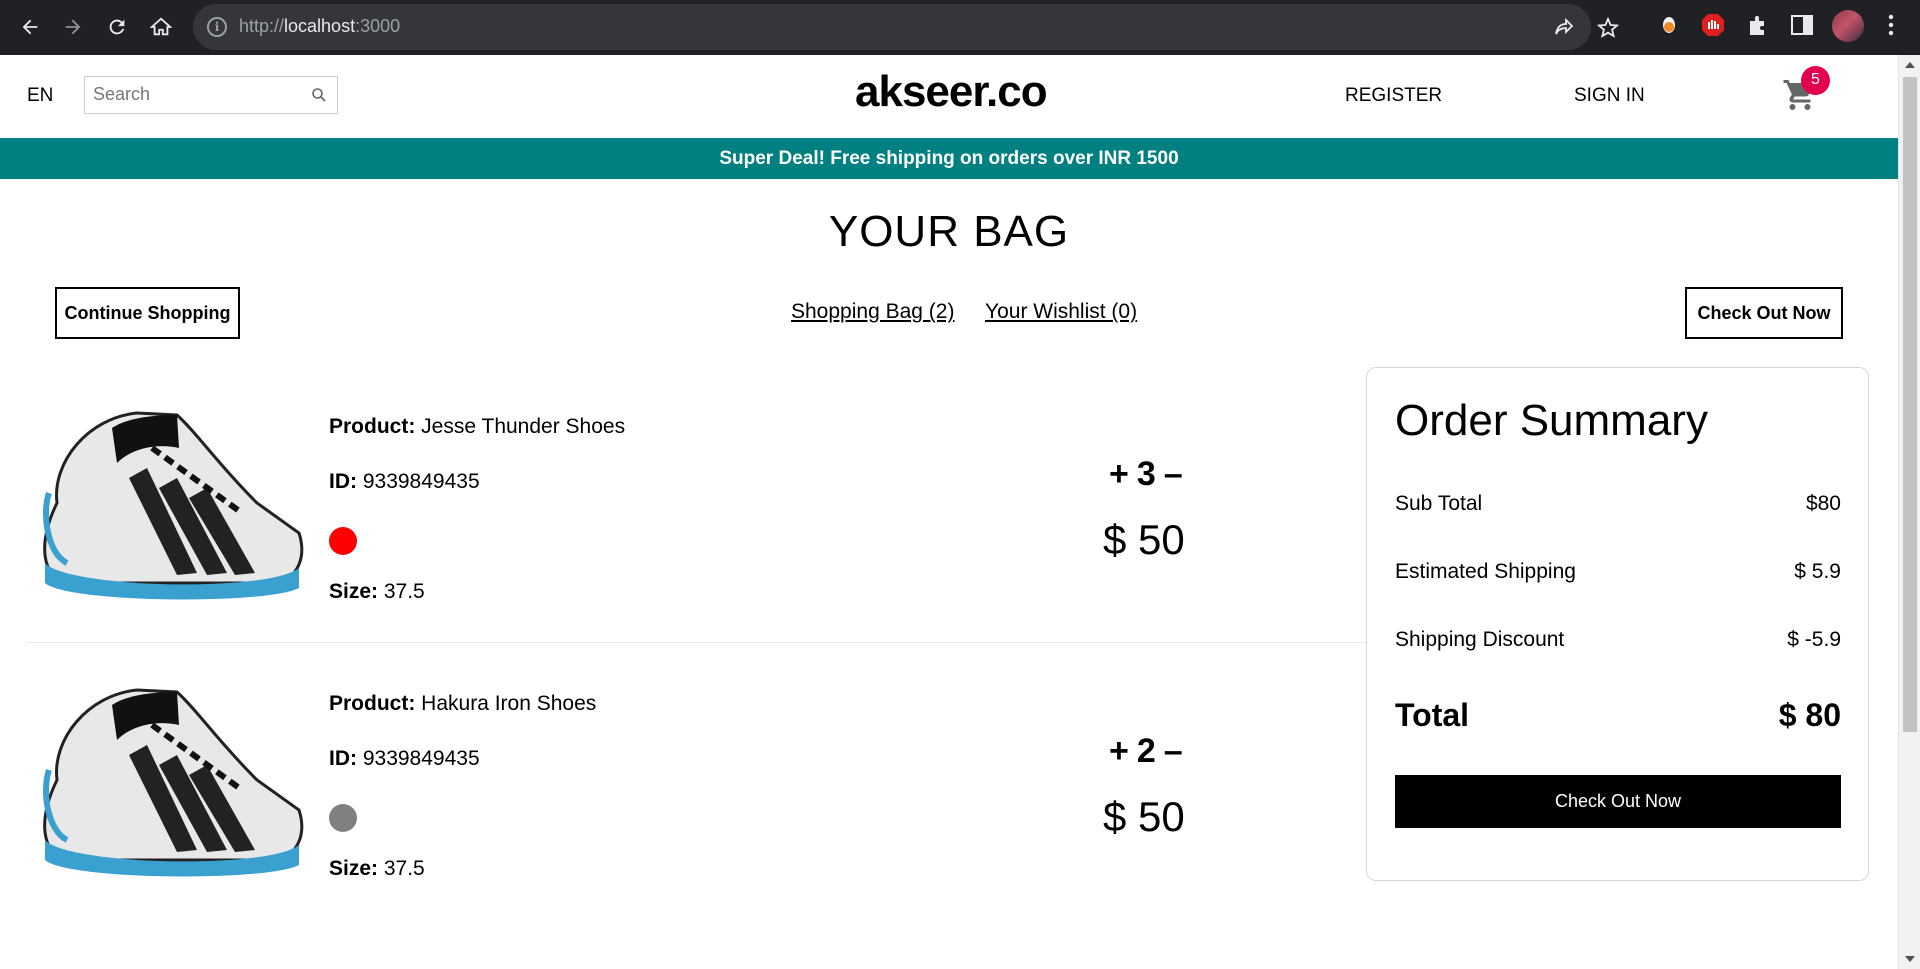 This screenshot has width=1920, height=969. Describe the element at coordinates (73, 27) in the screenshot. I see `forward-icon` at that location.